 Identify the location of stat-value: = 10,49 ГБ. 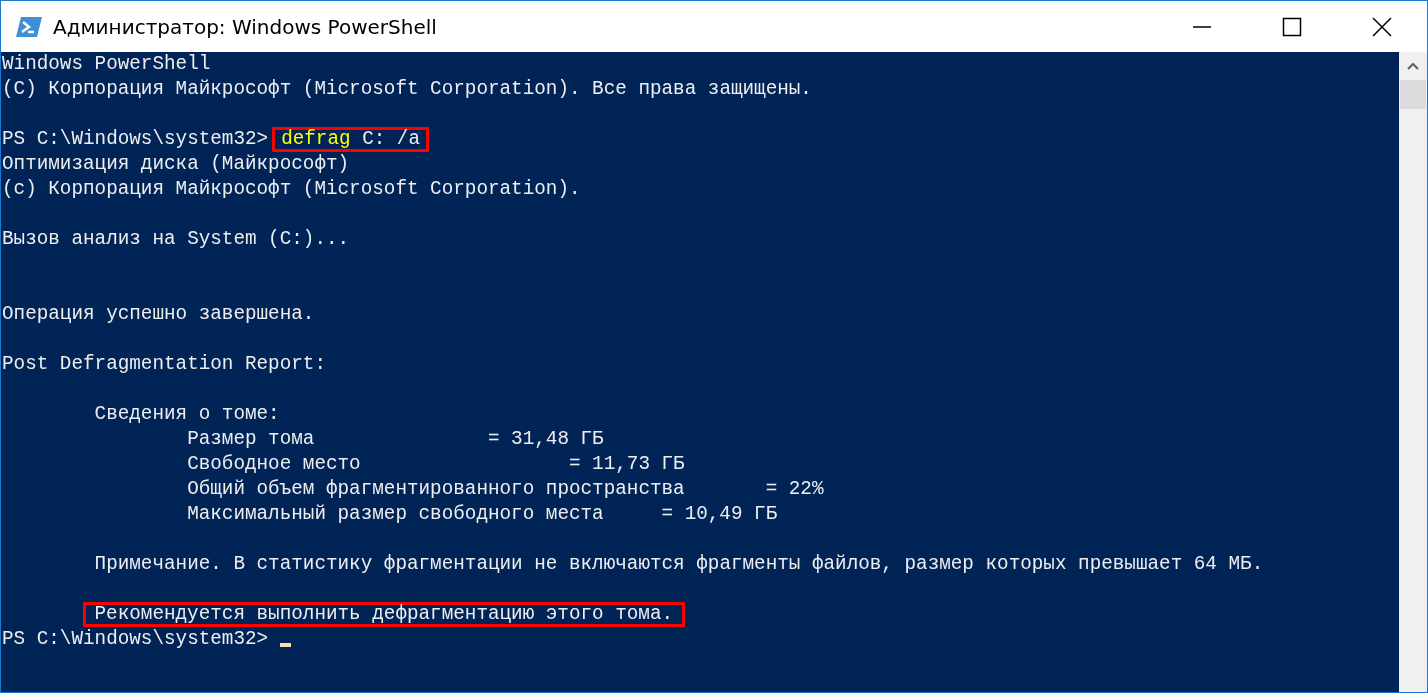
(719, 514).